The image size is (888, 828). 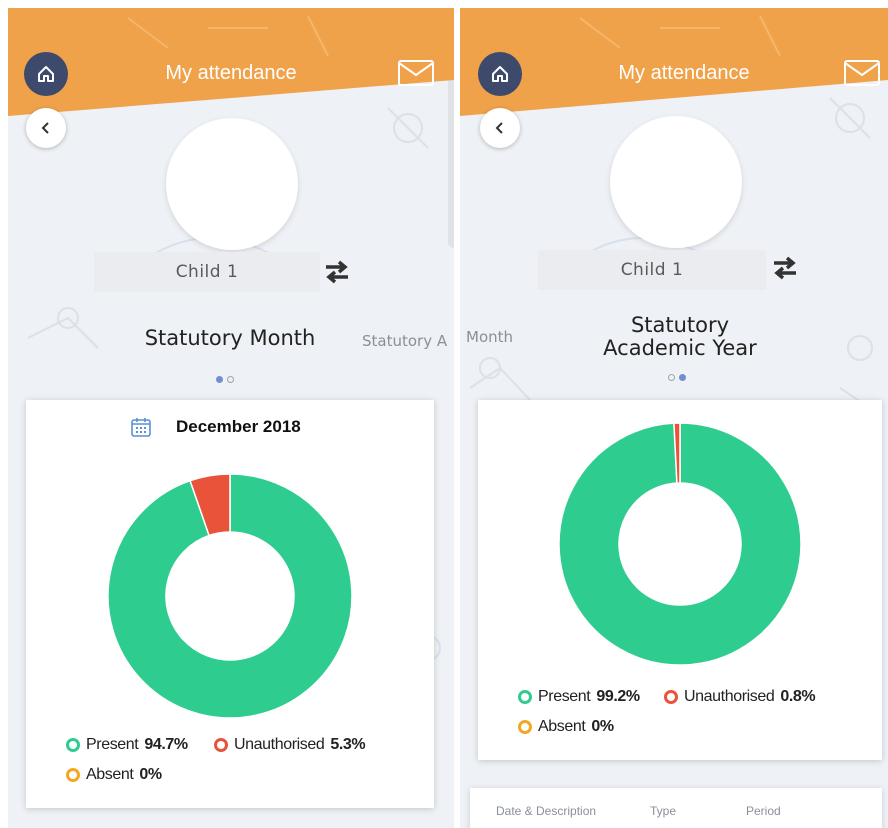 I want to click on month-header: December 2018, so click(x=215, y=427).